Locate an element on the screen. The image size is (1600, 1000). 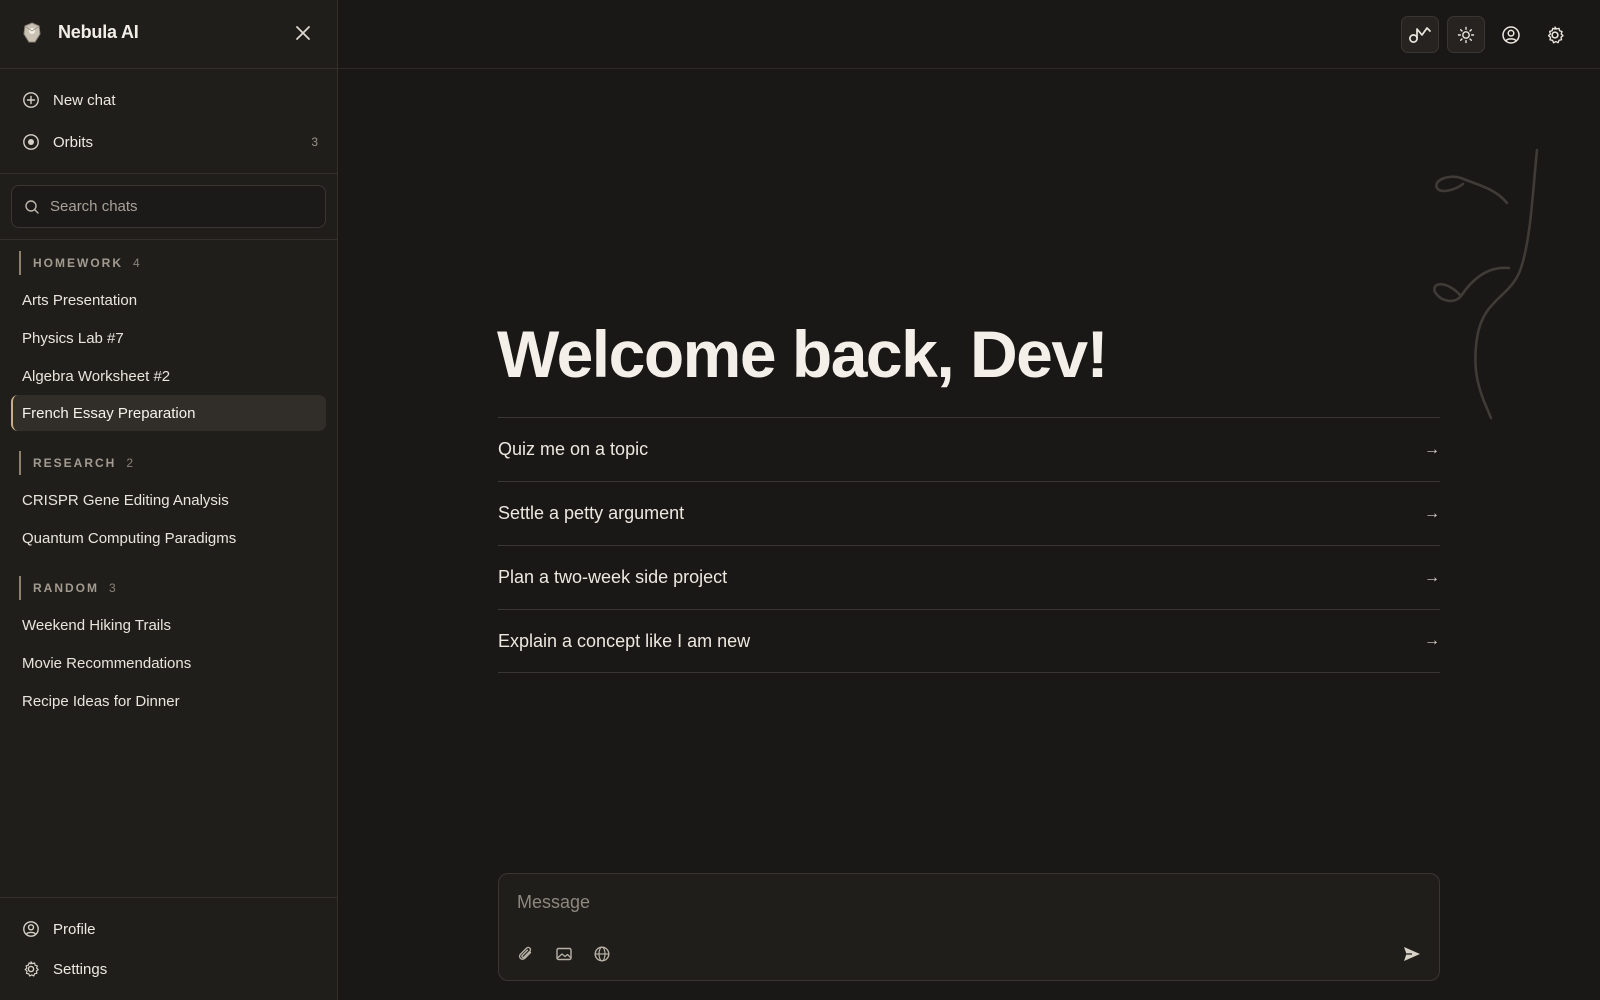
group-name: RANDOM is located at coordinates (66, 588).